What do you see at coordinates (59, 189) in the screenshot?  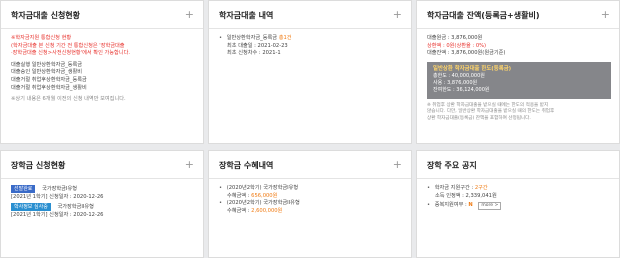 I see `scholarship-name: 국가장학금I유형` at bounding box center [59, 189].